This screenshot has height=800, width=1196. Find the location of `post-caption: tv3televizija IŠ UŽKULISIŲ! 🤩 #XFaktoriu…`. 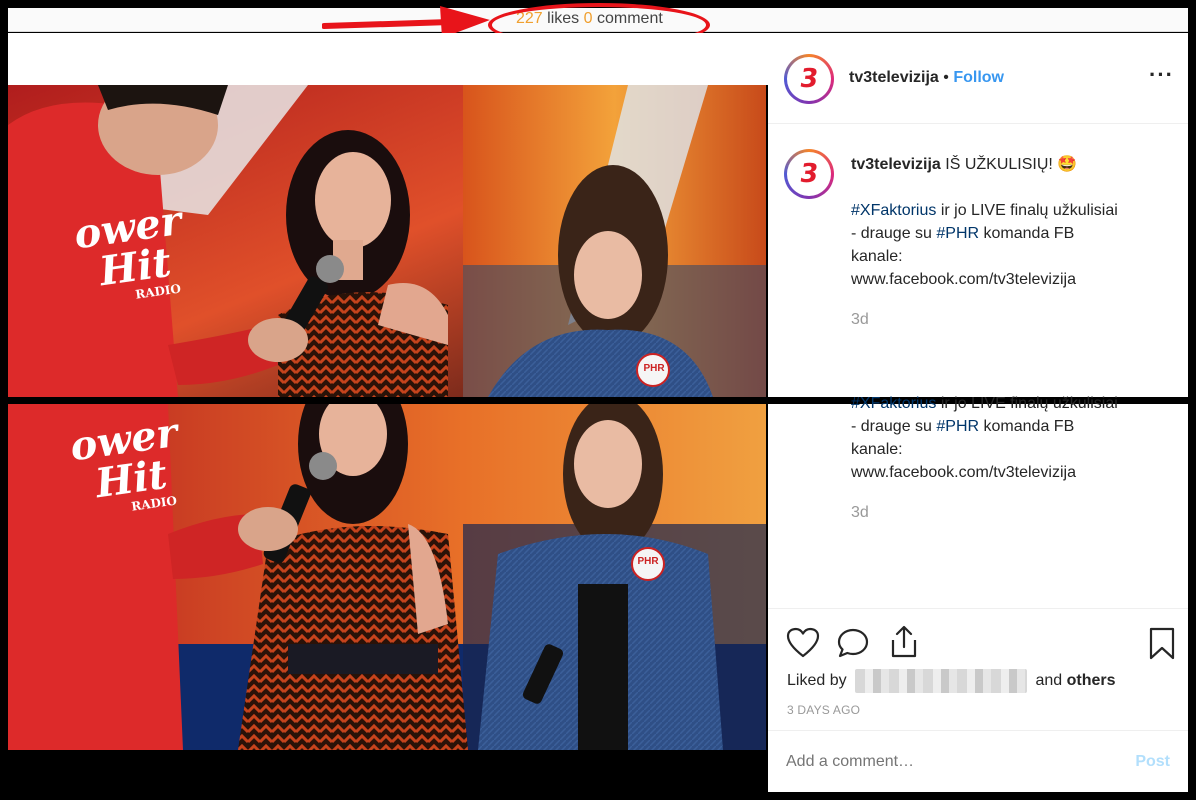

post-caption: tv3televizija IŠ UŽKULISIŲ! 🤩 #XFaktoriu… is located at coordinates (1011, 242).